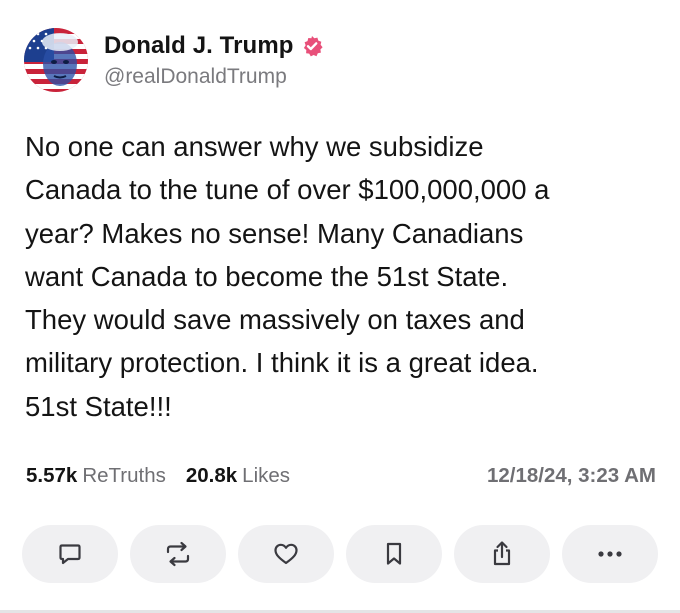 Image resolution: width=680 pixels, height=613 pixels. I want to click on like-button, so click(286, 554).